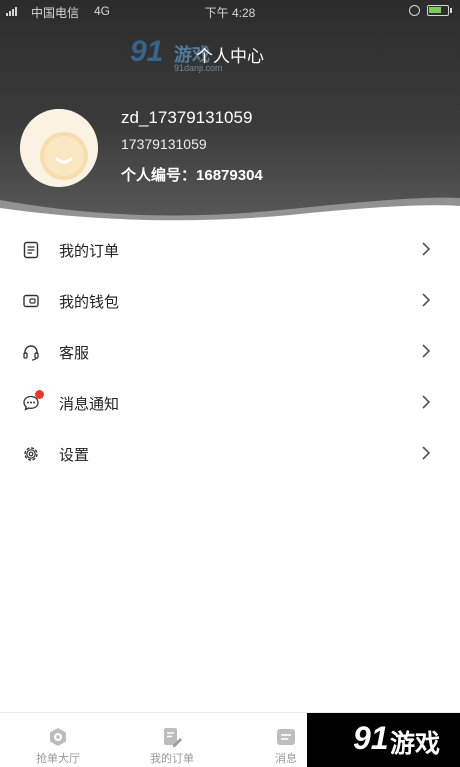 Image resolution: width=460 pixels, height=767 pixels. Describe the element at coordinates (31, 301) in the screenshot. I see `wallet-icon` at that location.